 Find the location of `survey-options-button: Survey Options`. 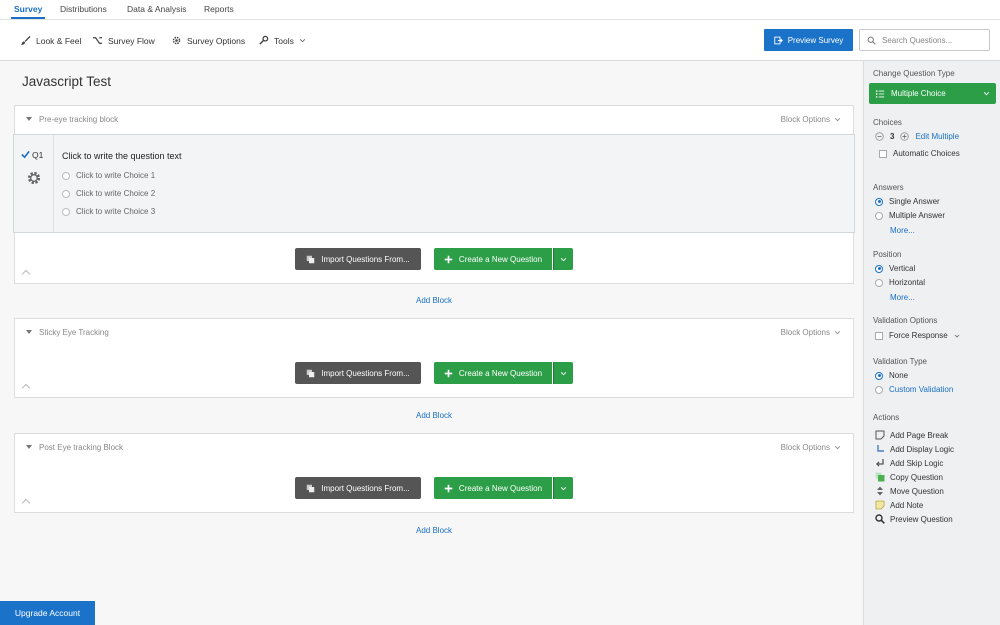

survey-options-button: Survey Options is located at coordinates (208, 40).